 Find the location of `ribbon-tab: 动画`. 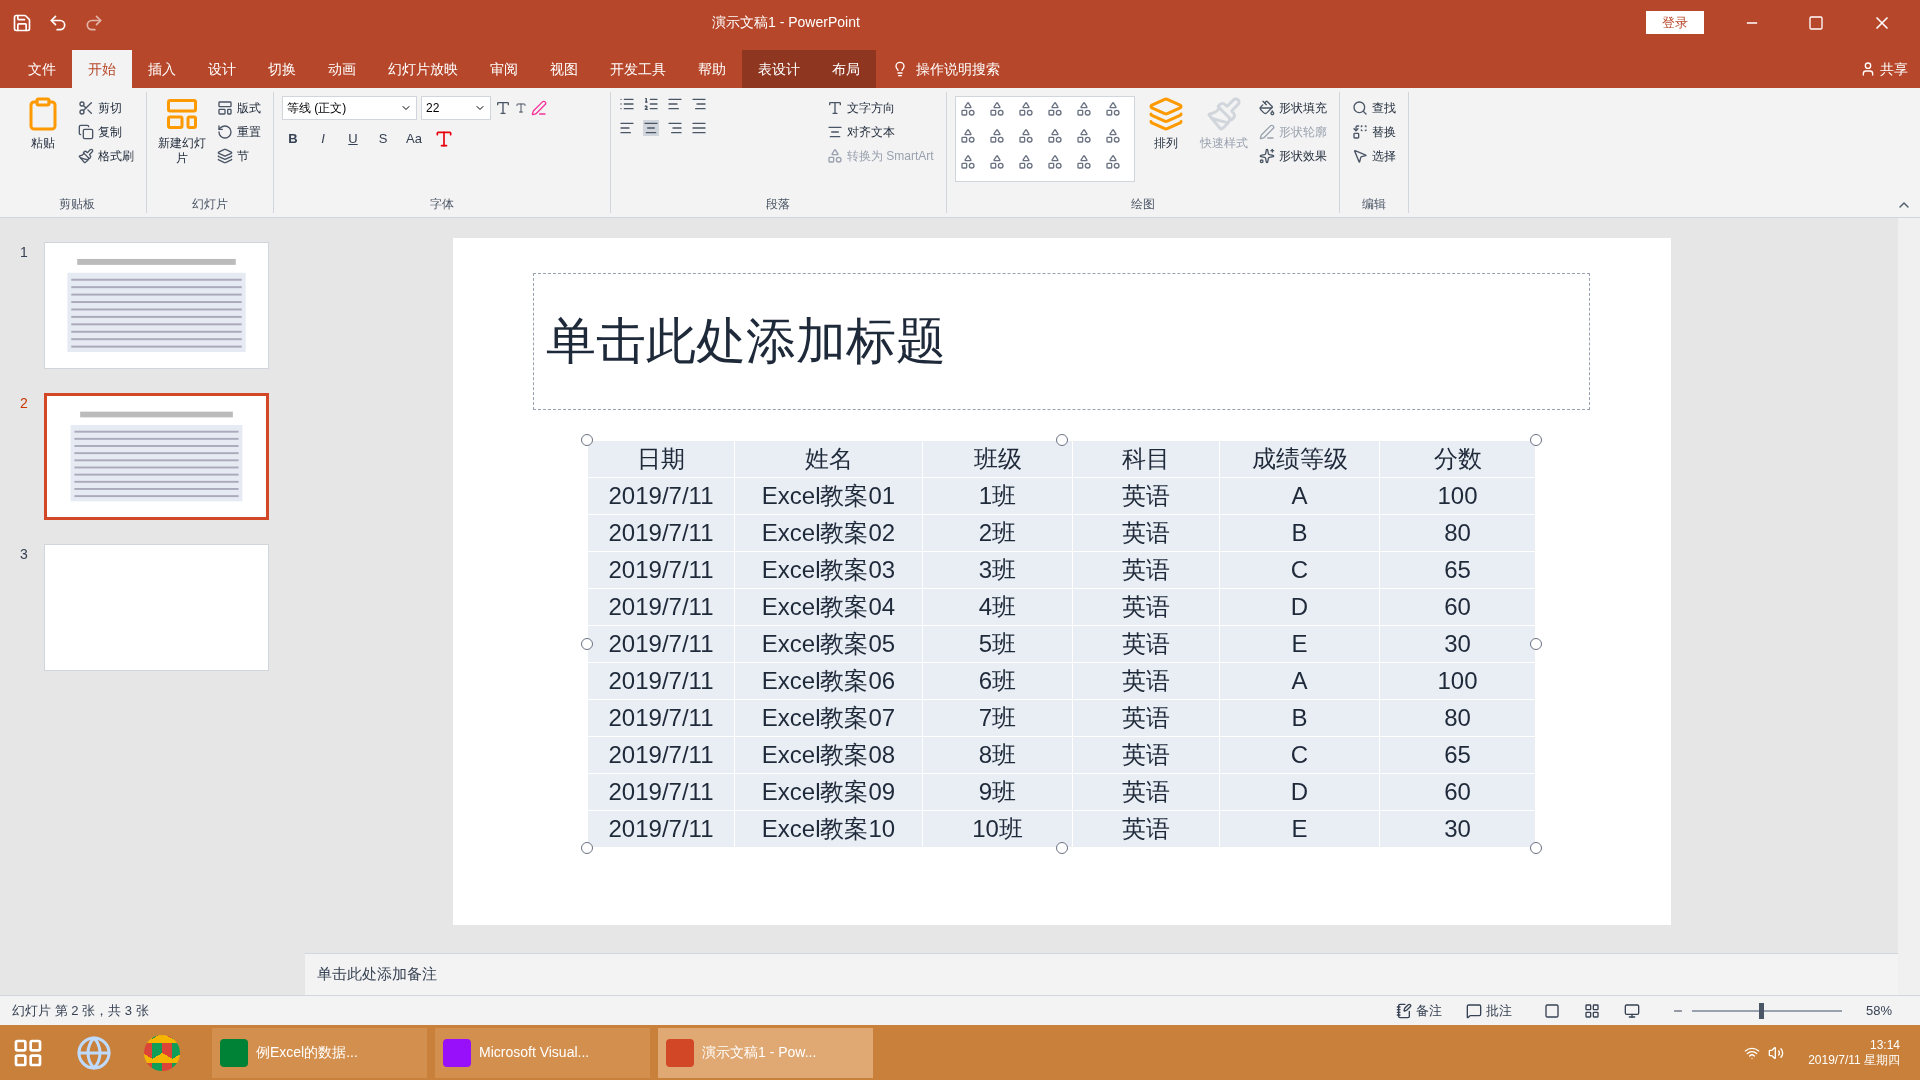

ribbon-tab: 动画 is located at coordinates (342, 69).